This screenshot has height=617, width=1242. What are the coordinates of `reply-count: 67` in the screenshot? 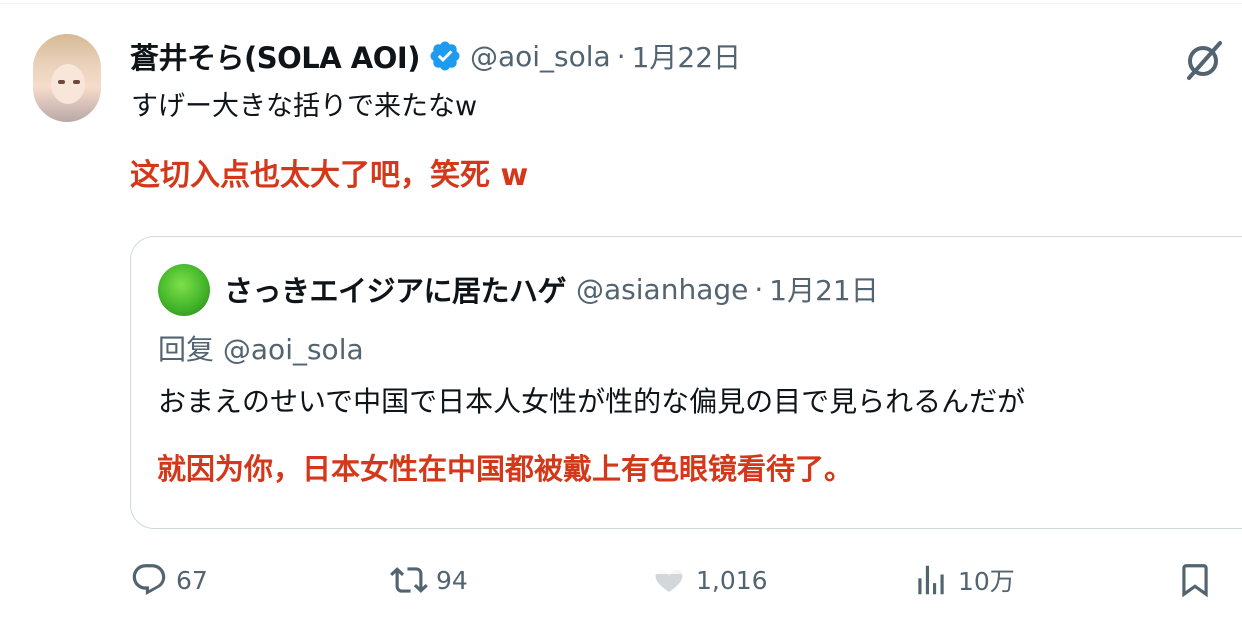 It's located at (192, 580).